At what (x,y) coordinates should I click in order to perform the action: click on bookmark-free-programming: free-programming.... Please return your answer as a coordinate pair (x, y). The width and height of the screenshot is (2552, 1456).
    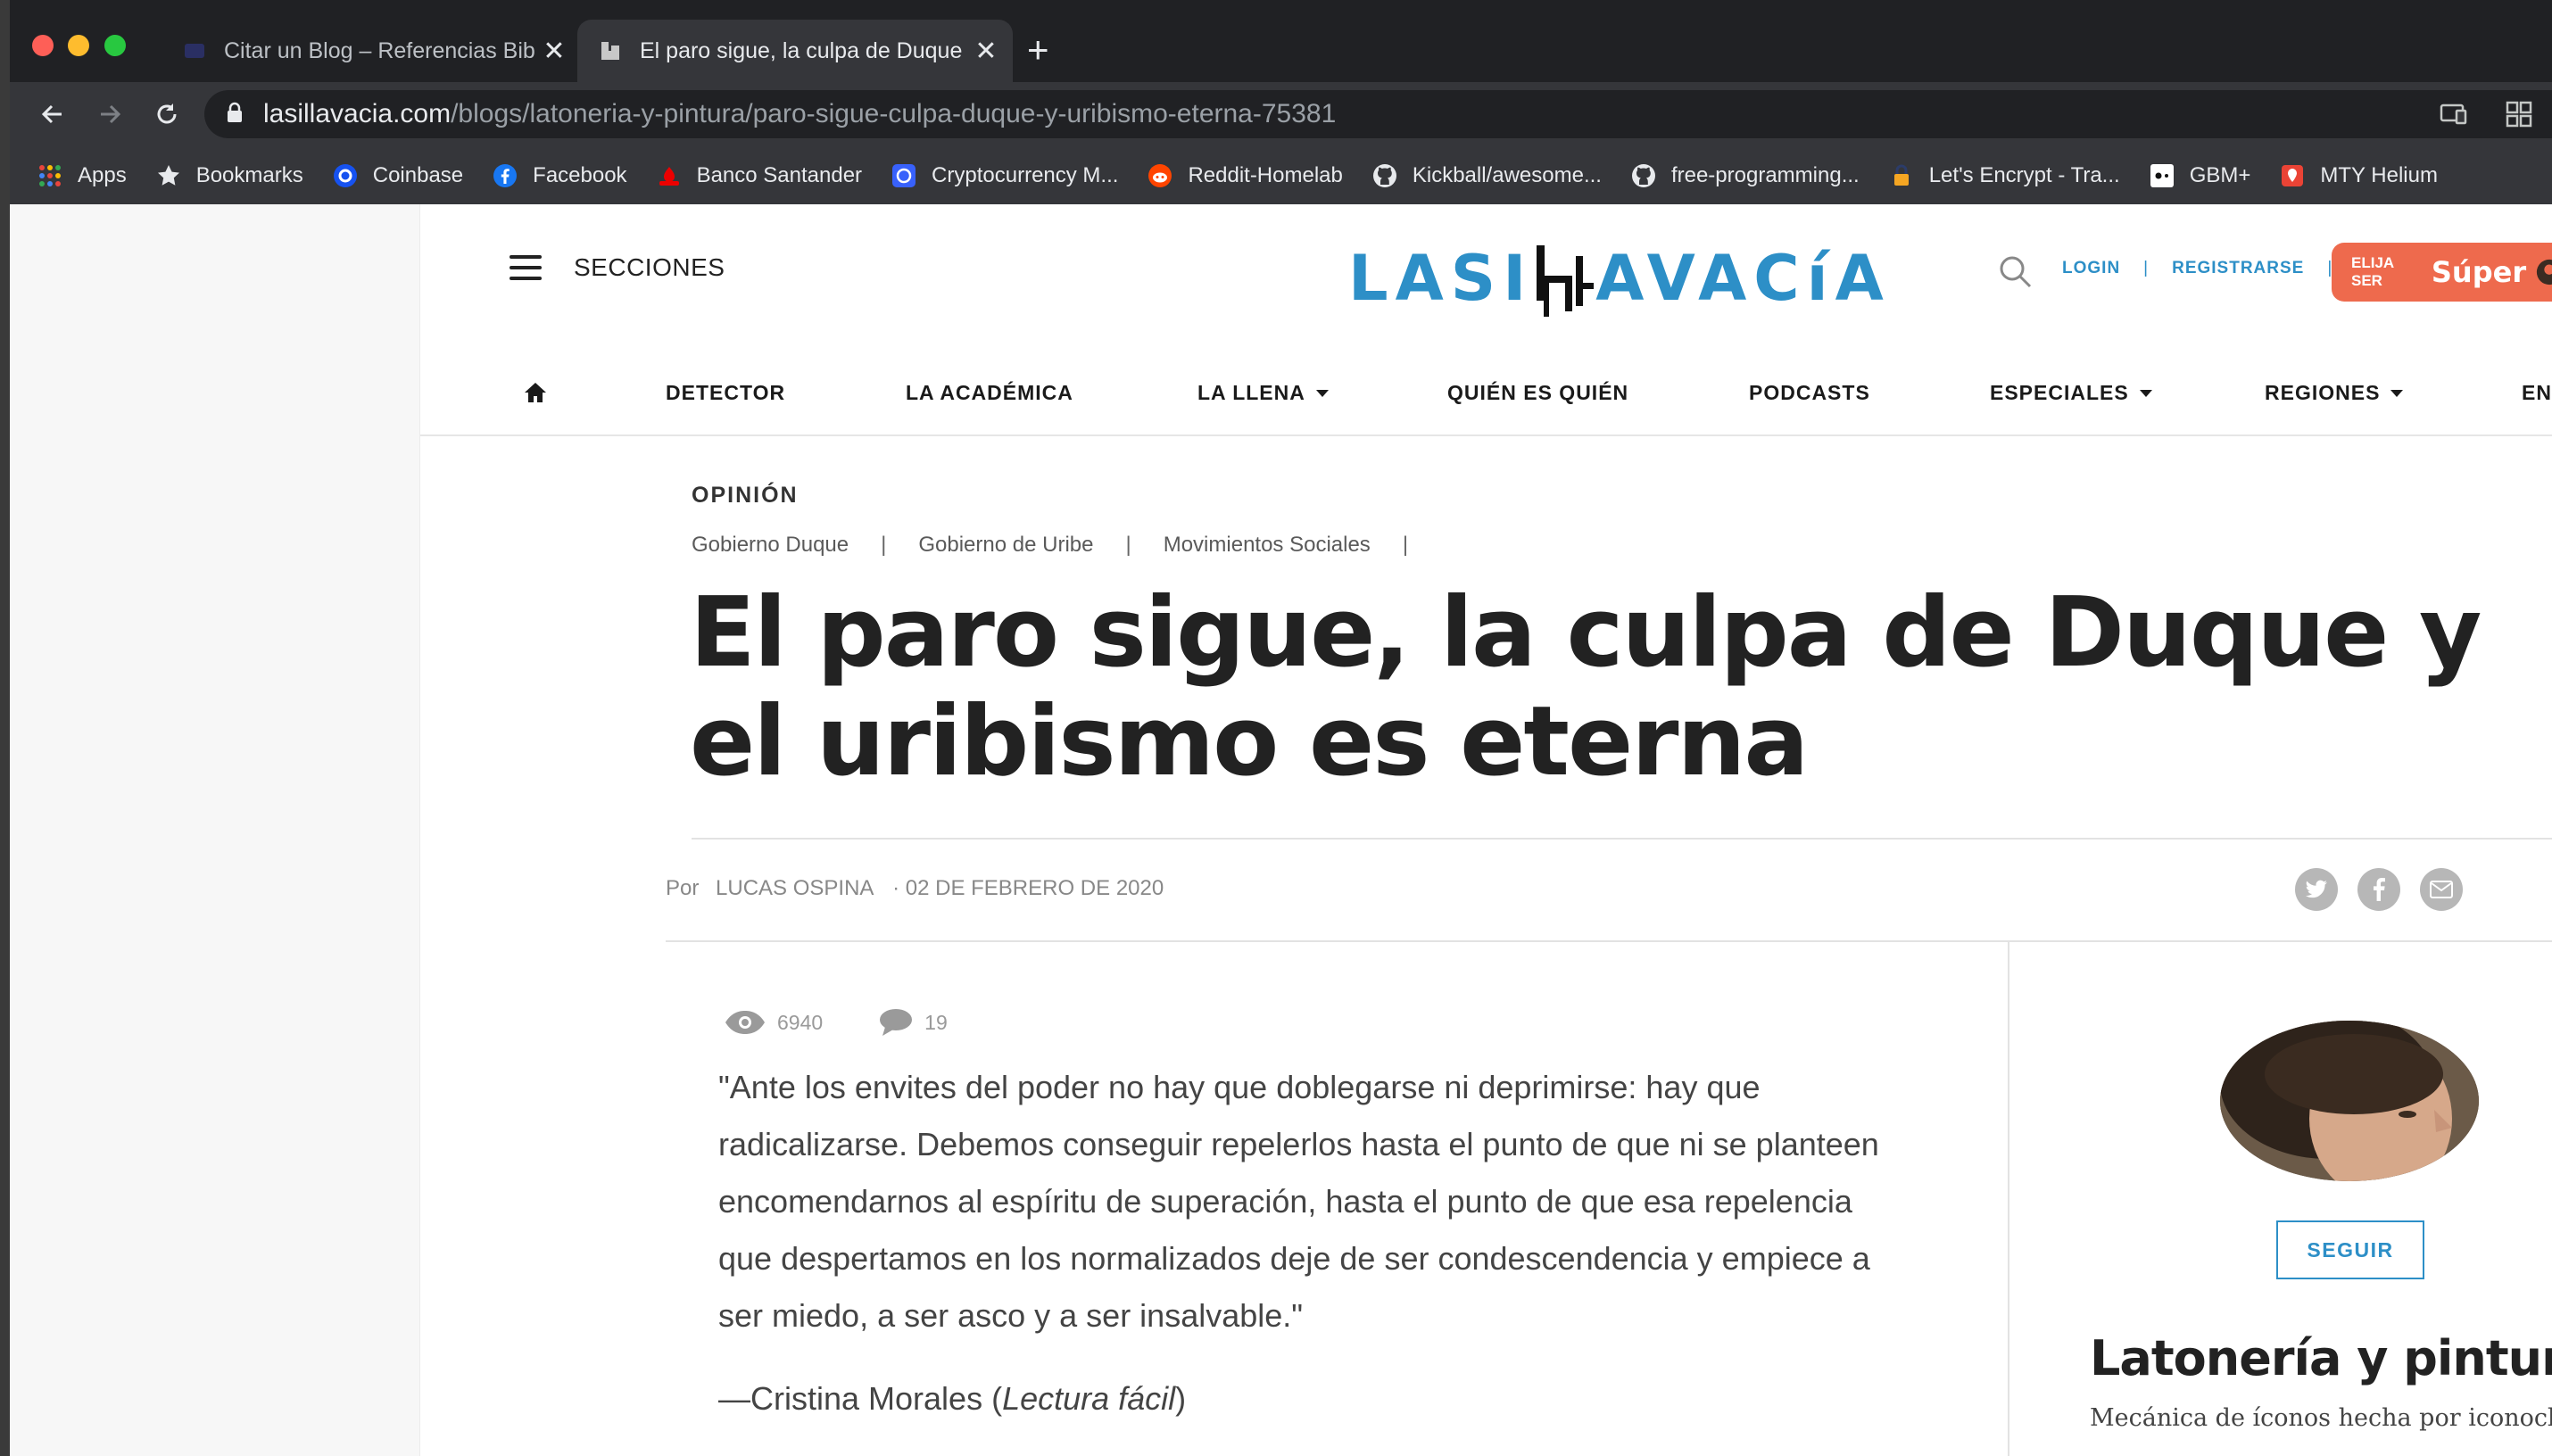
    Looking at the image, I should click on (1745, 176).